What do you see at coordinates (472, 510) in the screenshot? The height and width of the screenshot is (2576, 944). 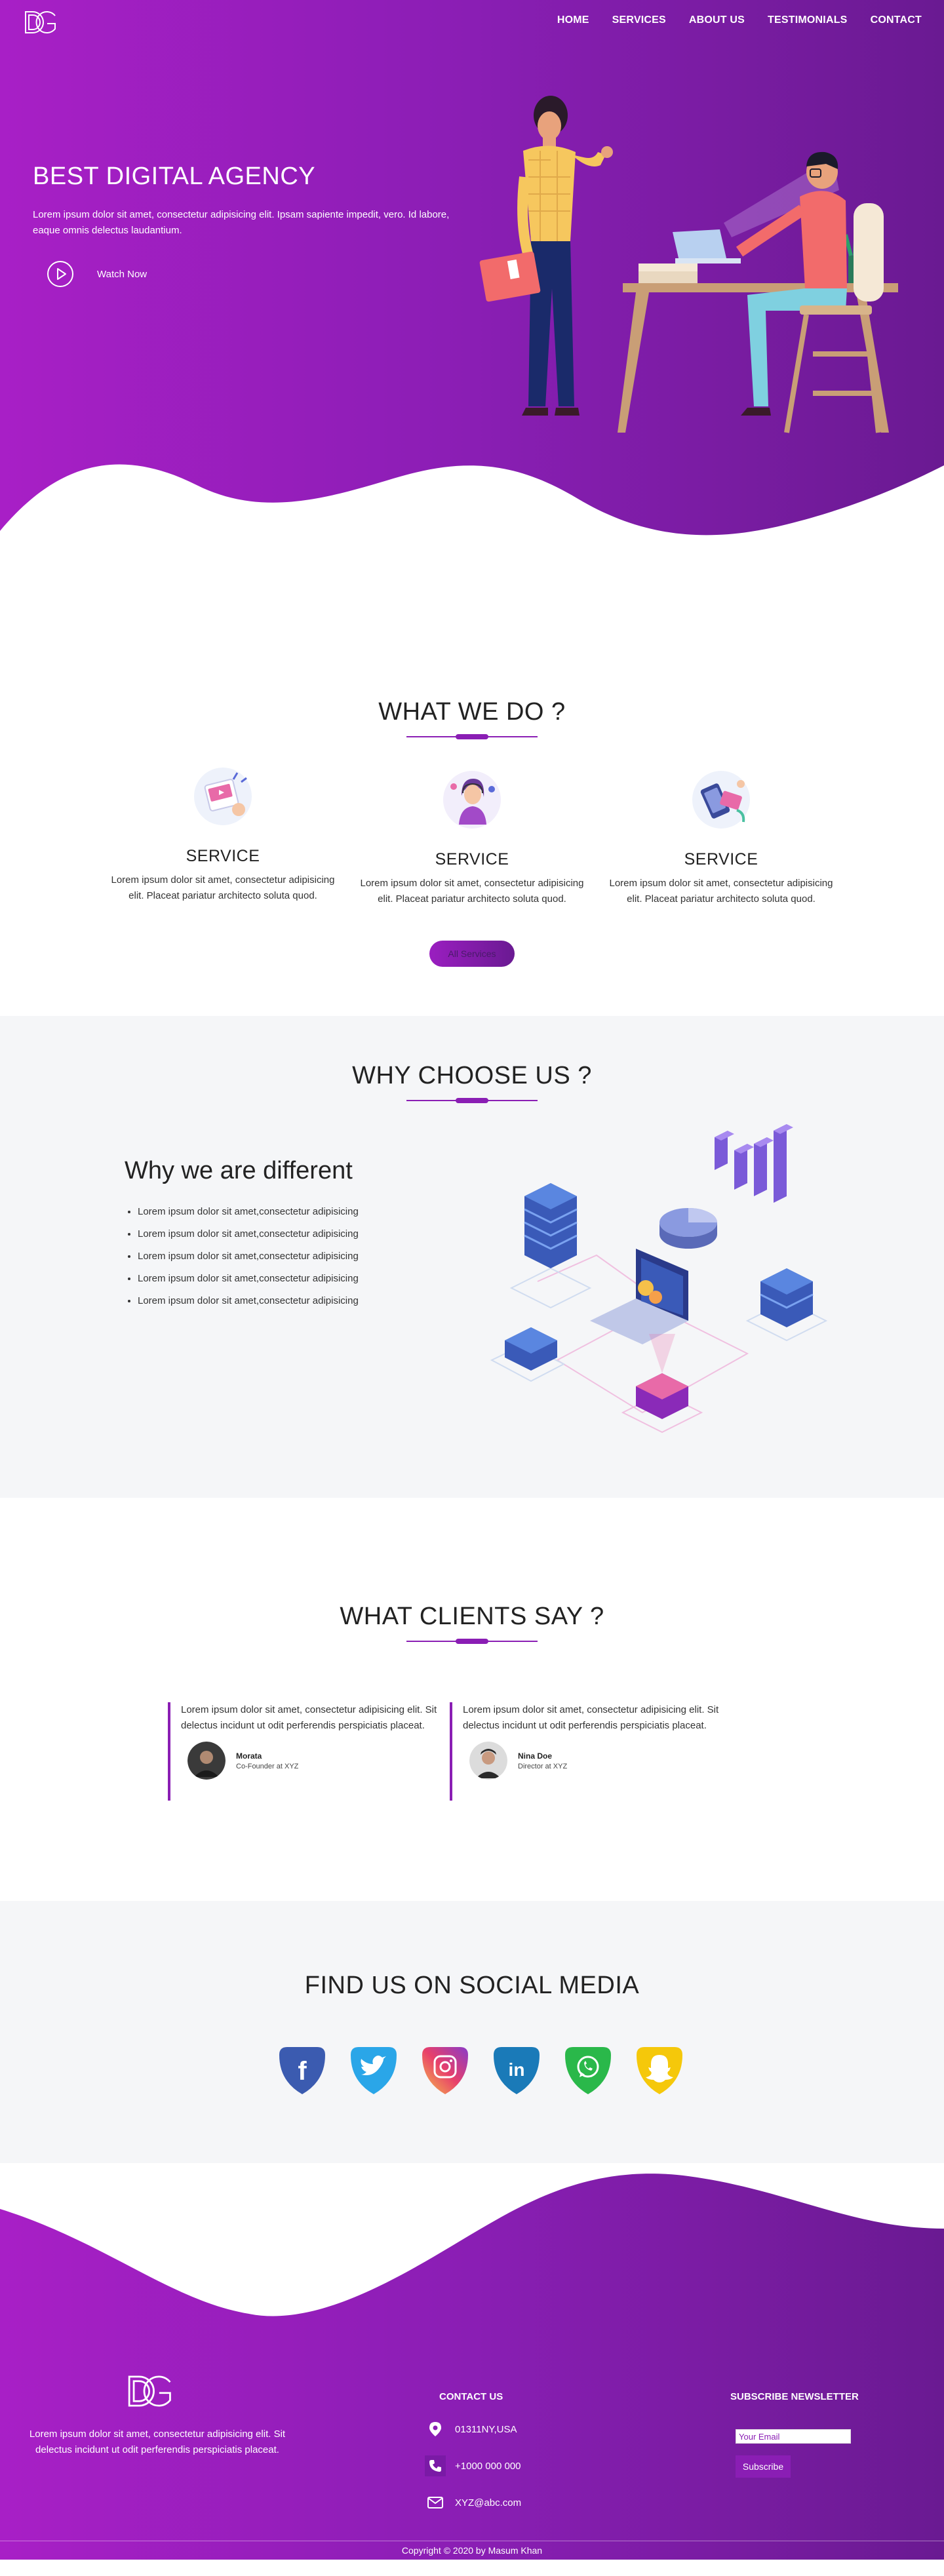 I see `hero-wave` at bounding box center [472, 510].